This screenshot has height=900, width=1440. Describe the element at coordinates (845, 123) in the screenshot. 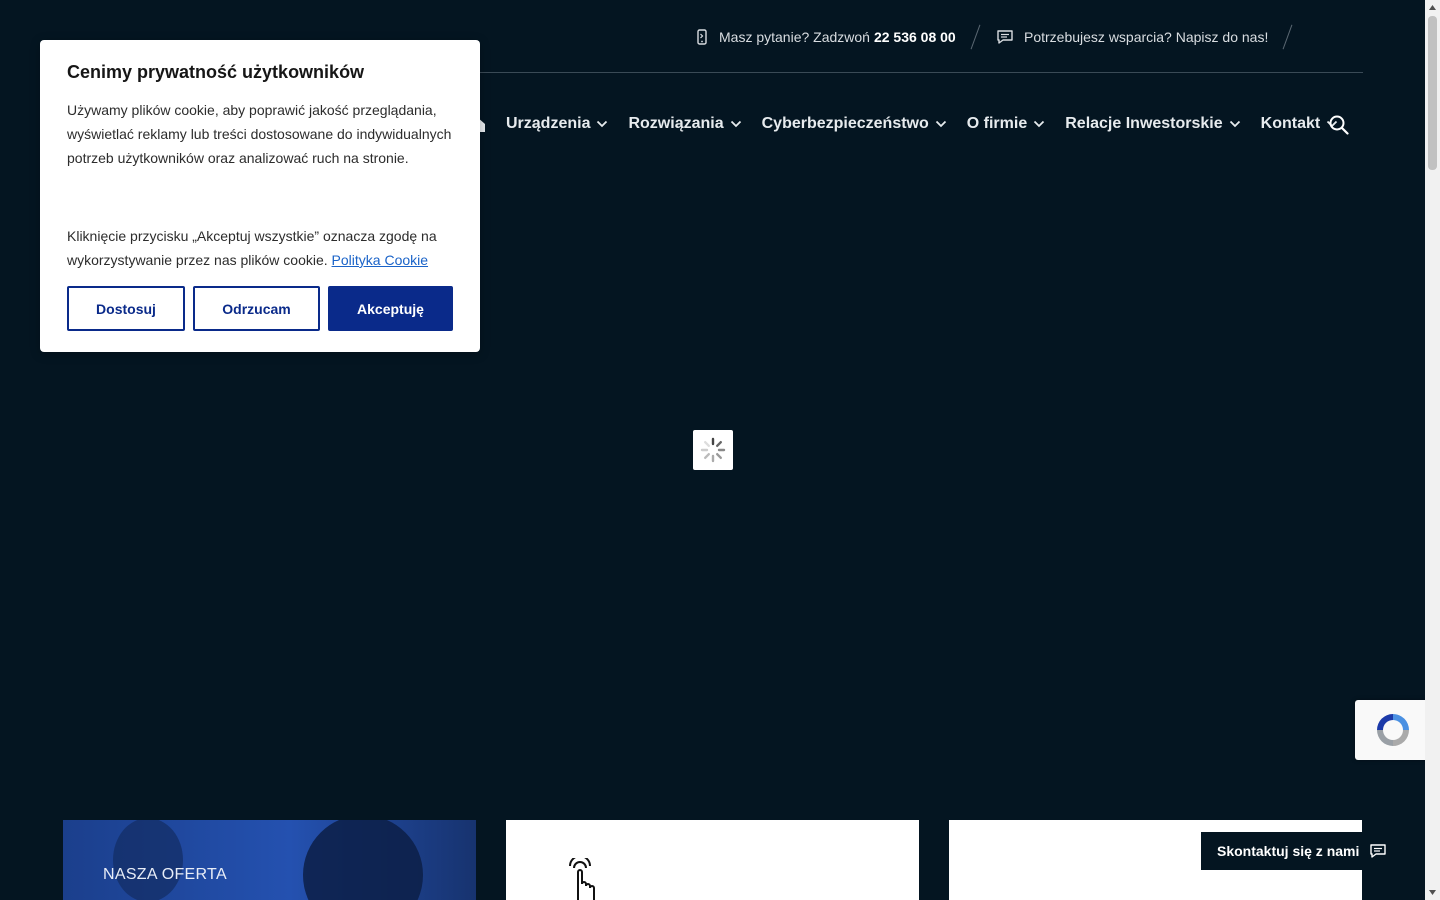

I see `nav-label: Cyberbezpieczeństwo` at that location.